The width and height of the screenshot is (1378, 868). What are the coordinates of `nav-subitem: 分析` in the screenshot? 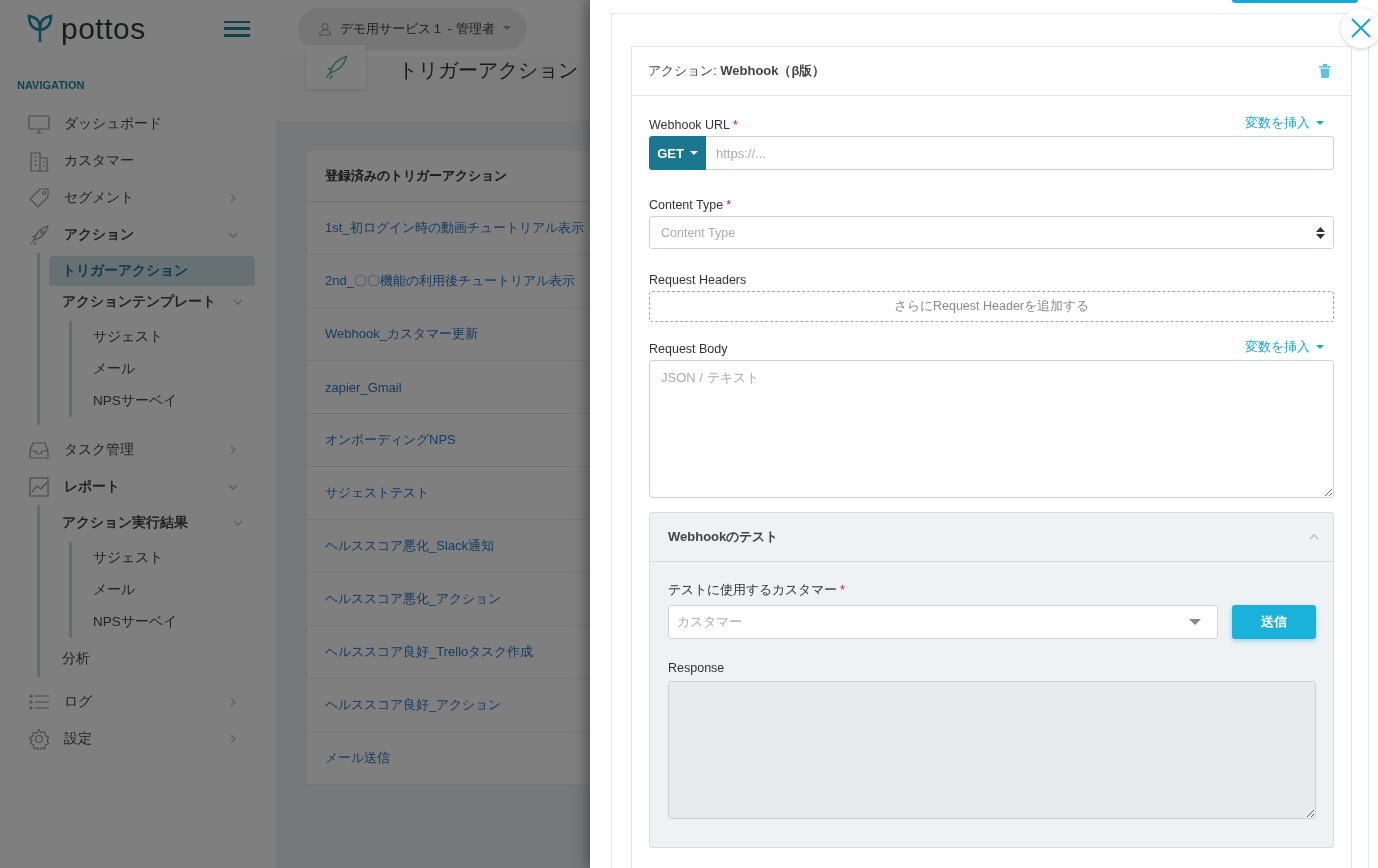 It's located at (152, 659).